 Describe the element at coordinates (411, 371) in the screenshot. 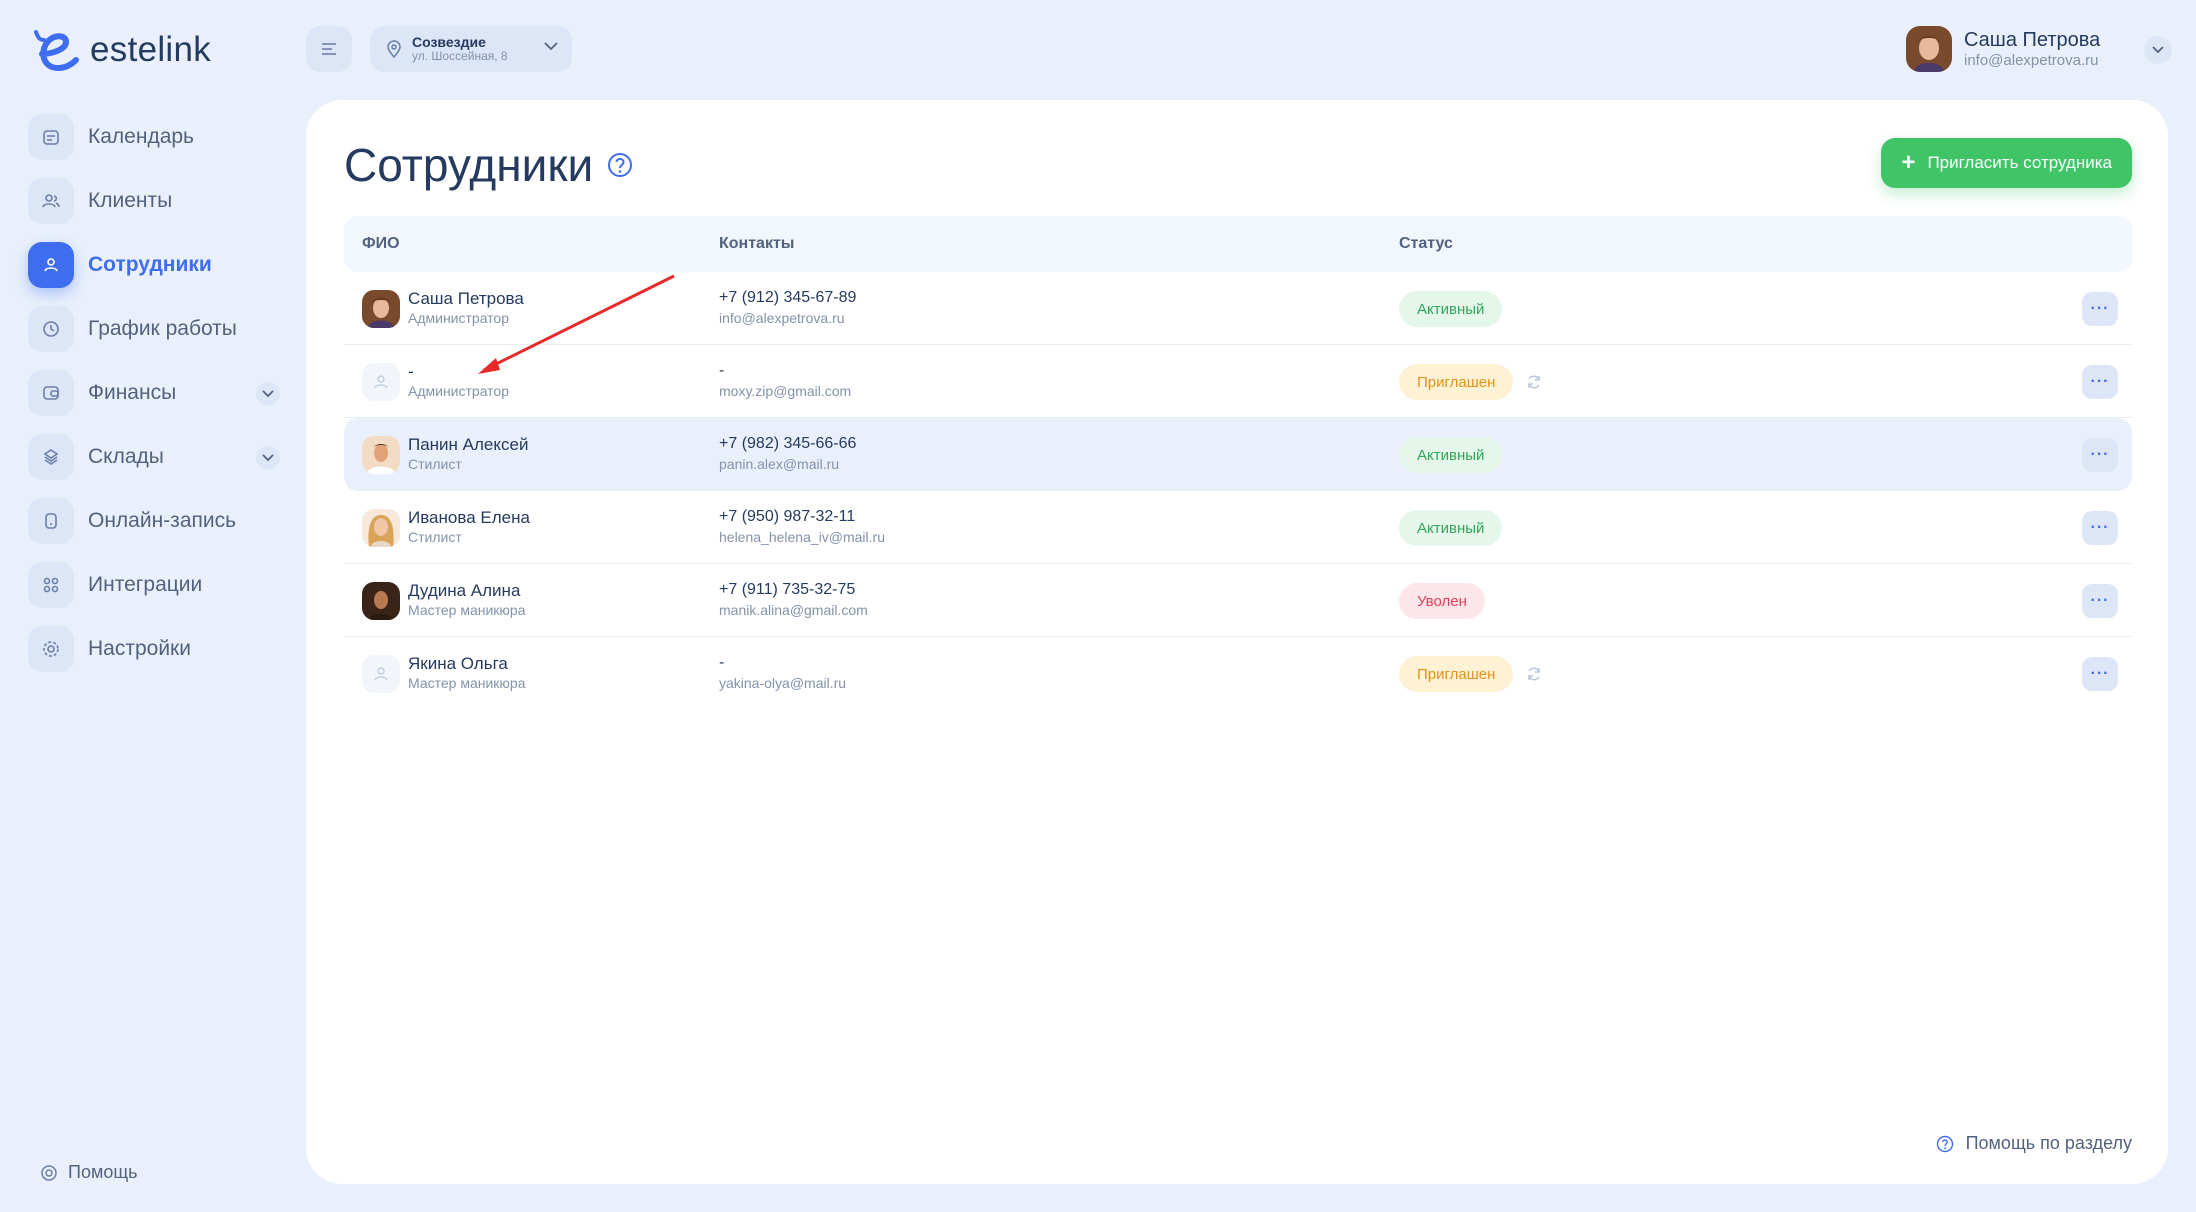

I see `employee-name: -` at that location.